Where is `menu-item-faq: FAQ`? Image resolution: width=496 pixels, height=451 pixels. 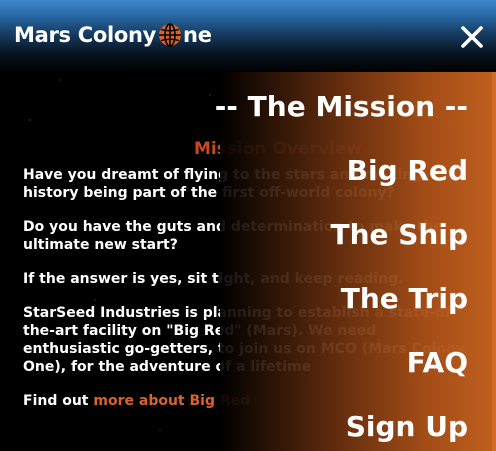 menu-item-faq: FAQ is located at coordinates (437, 362).